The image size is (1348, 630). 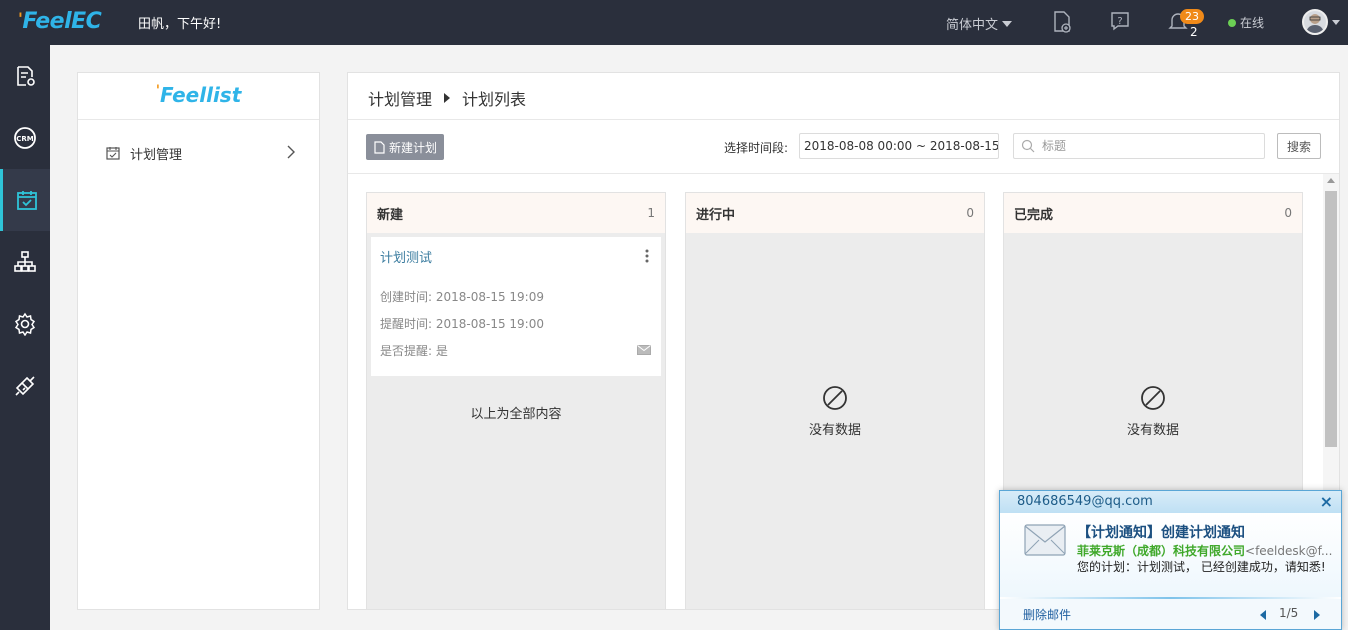 What do you see at coordinates (1161, 532) in the screenshot?
I see `mail-subject: 【计划通知】创建计划通知` at bounding box center [1161, 532].